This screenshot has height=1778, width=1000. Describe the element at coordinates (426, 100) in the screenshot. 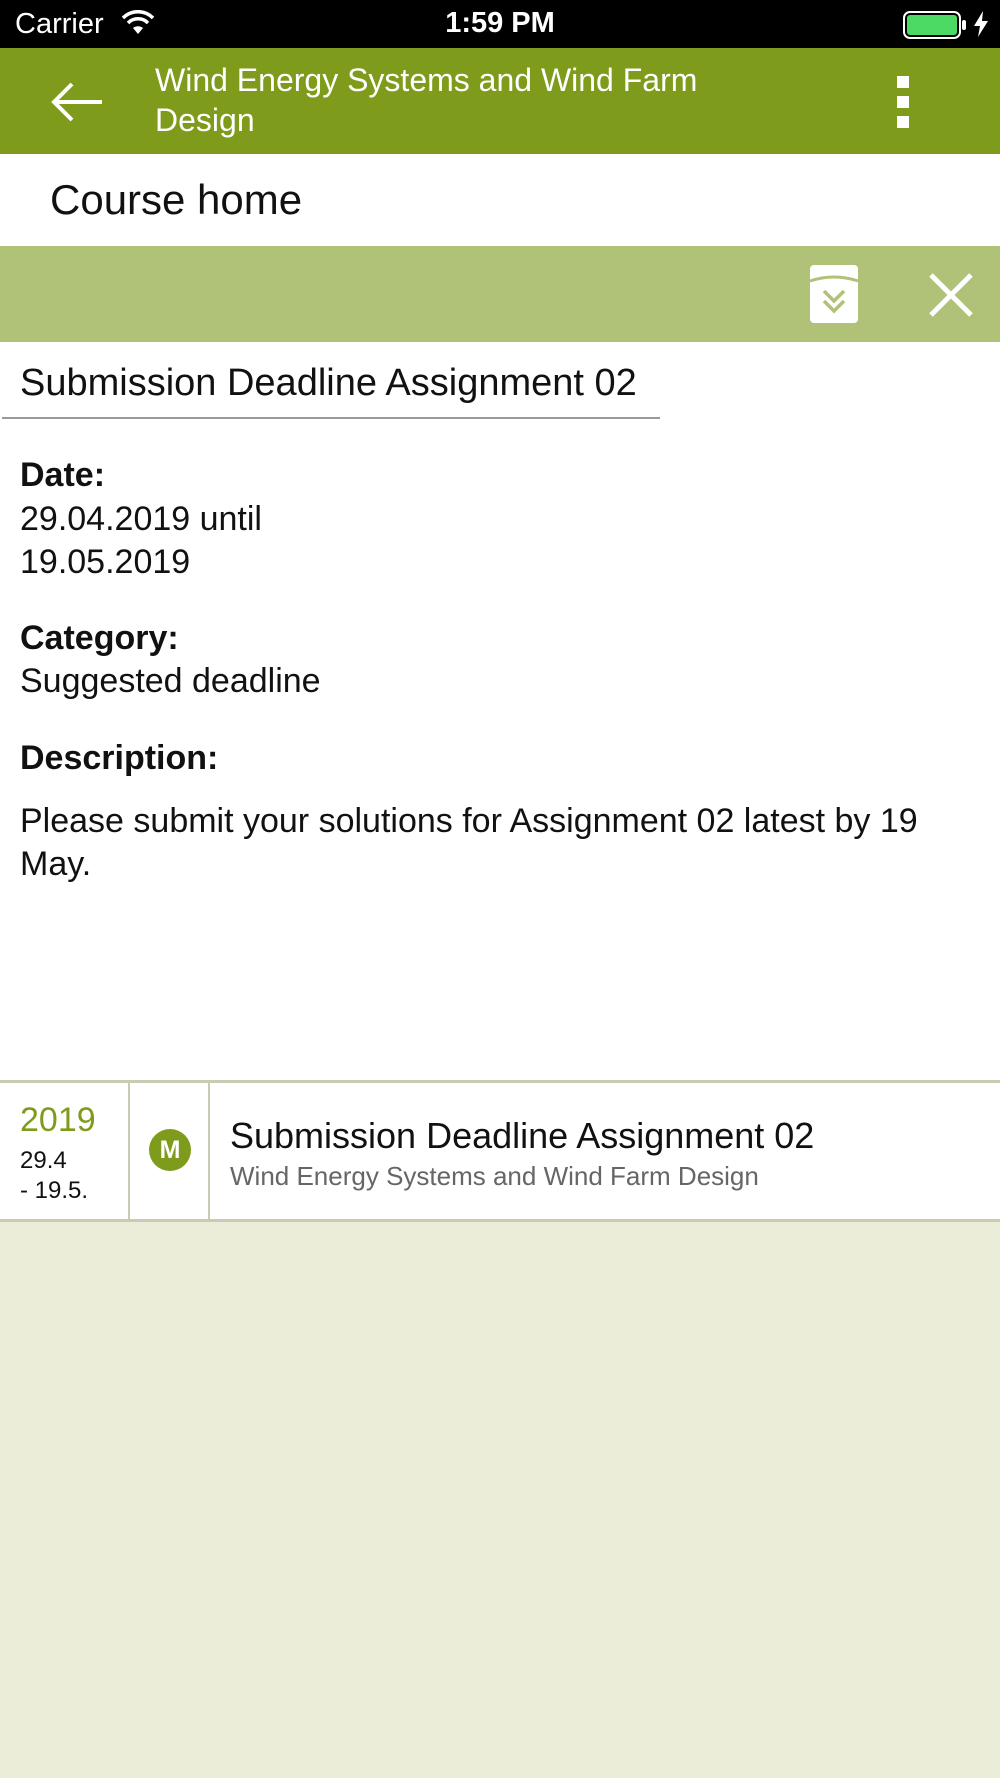

I see `course-title: Wind Energy Systems and Wind Farm Design` at that location.